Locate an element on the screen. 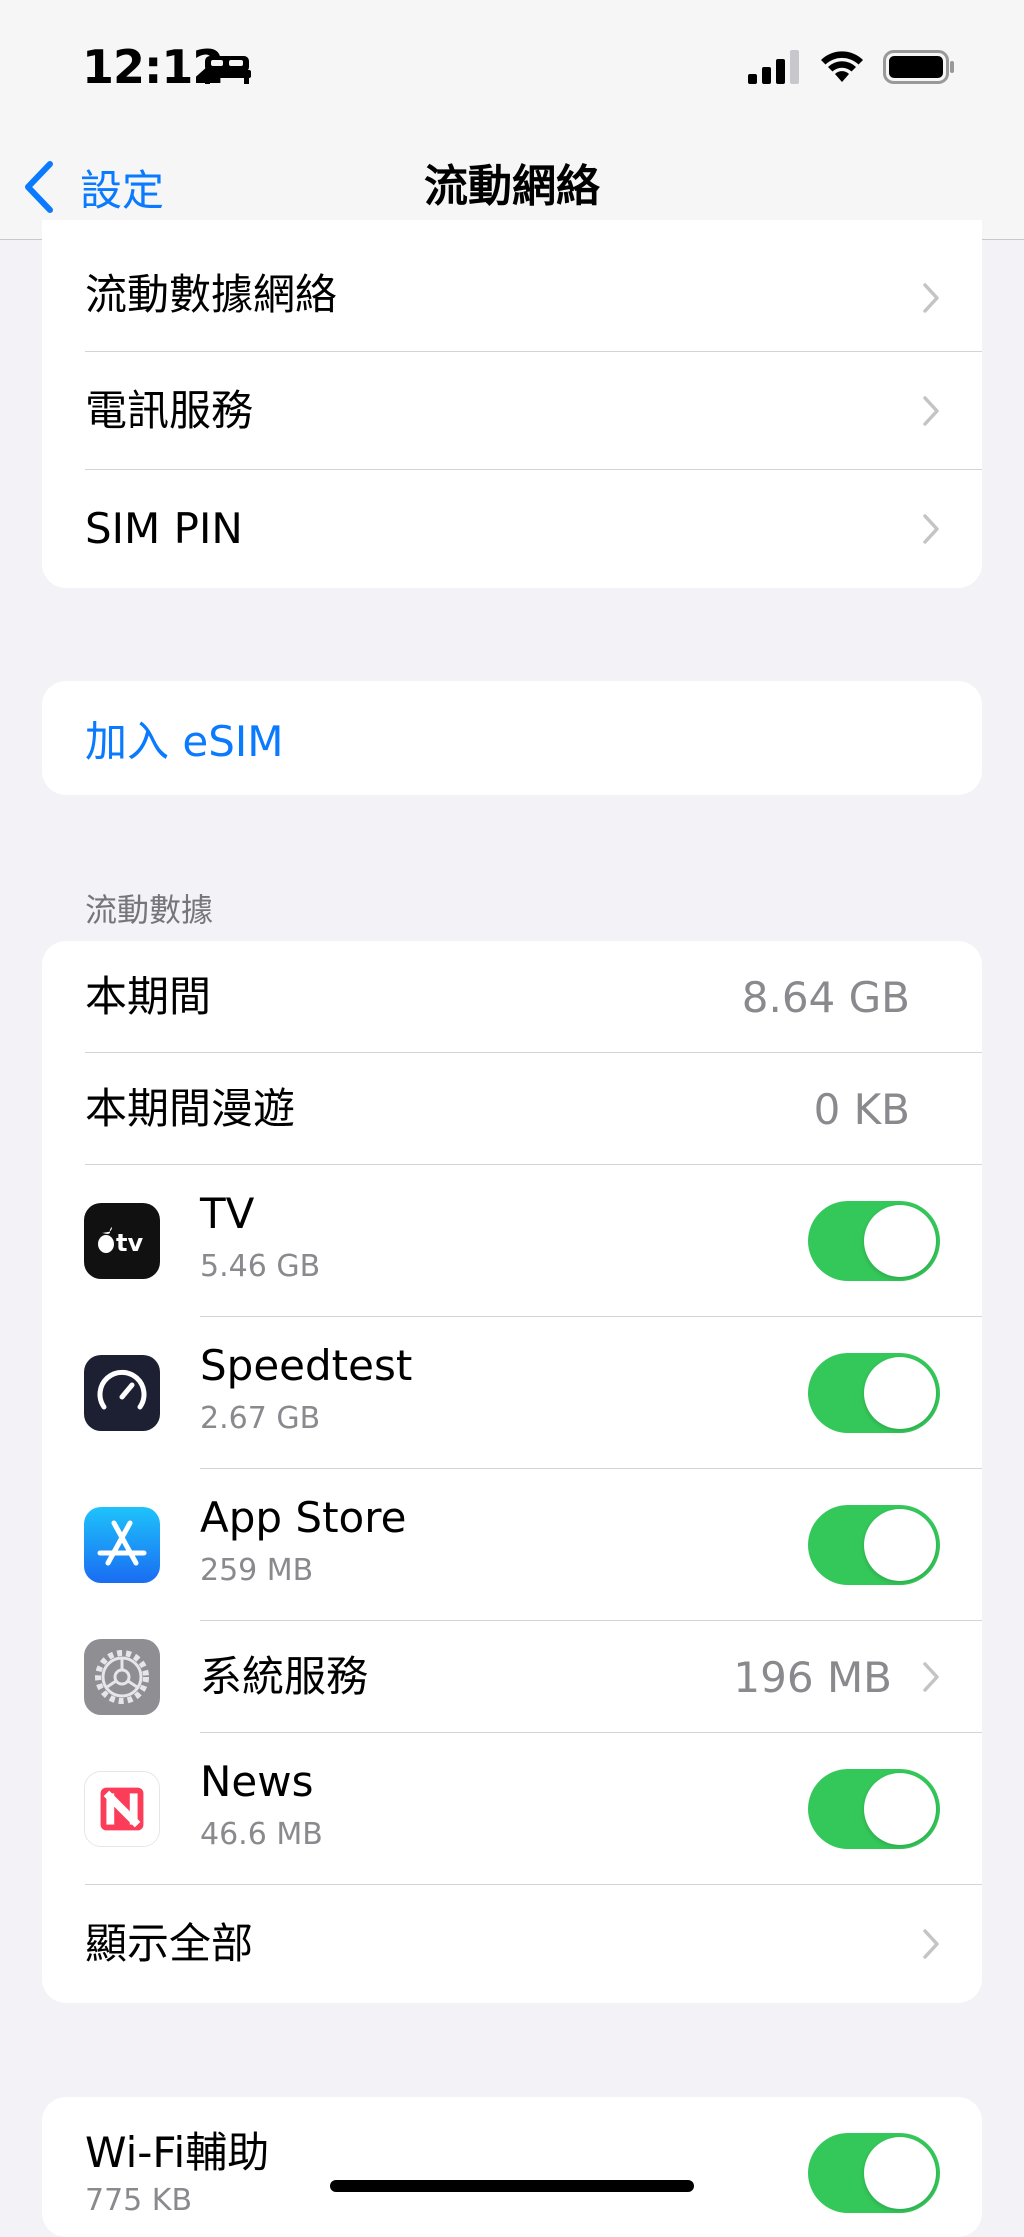 The height and width of the screenshot is (2237, 1024). esim-group: 加入 eSIM is located at coordinates (512, 738).